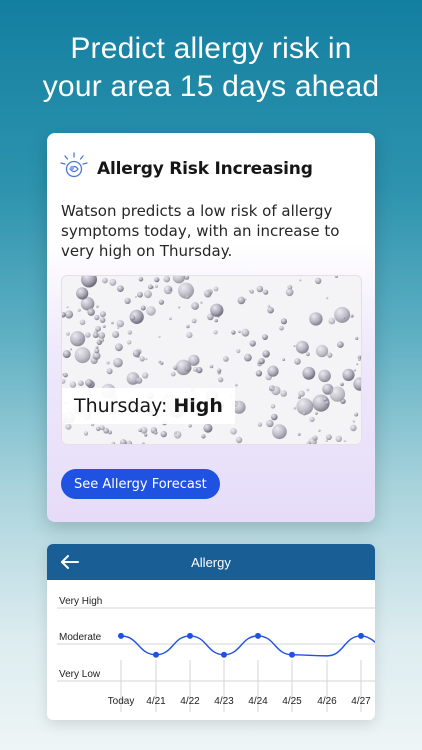 Image resolution: width=422 pixels, height=750 pixels. What do you see at coordinates (121, 701) in the screenshot?
I see `x-tick-label: Today` at bounding box center [121, 701].